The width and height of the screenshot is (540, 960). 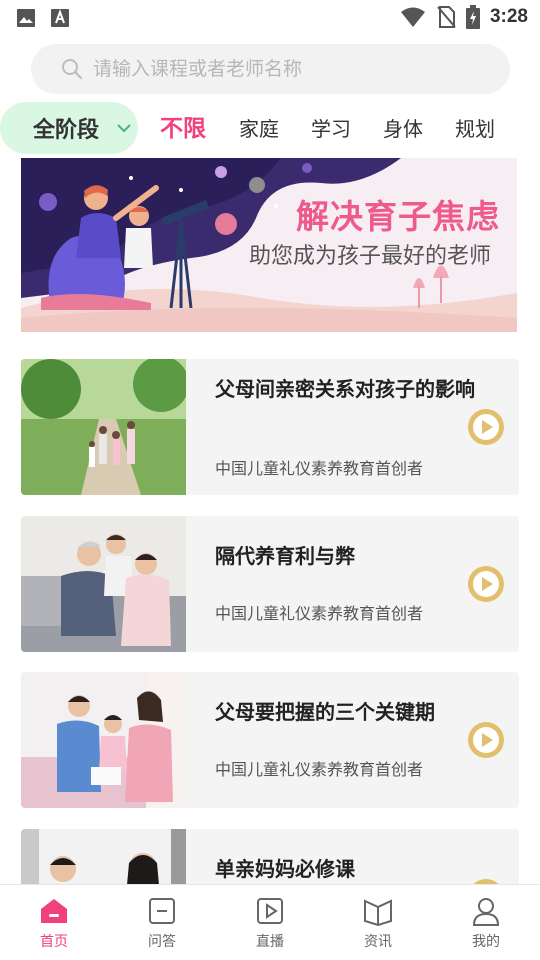 I want to click on tab-family: 家庭, so click(x=259, y=129).